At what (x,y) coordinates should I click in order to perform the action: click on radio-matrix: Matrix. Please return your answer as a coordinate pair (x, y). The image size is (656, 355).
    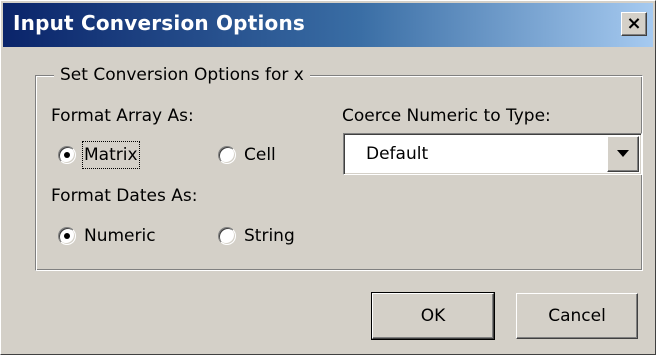
    Looking at the image, I should click on (99, 155).